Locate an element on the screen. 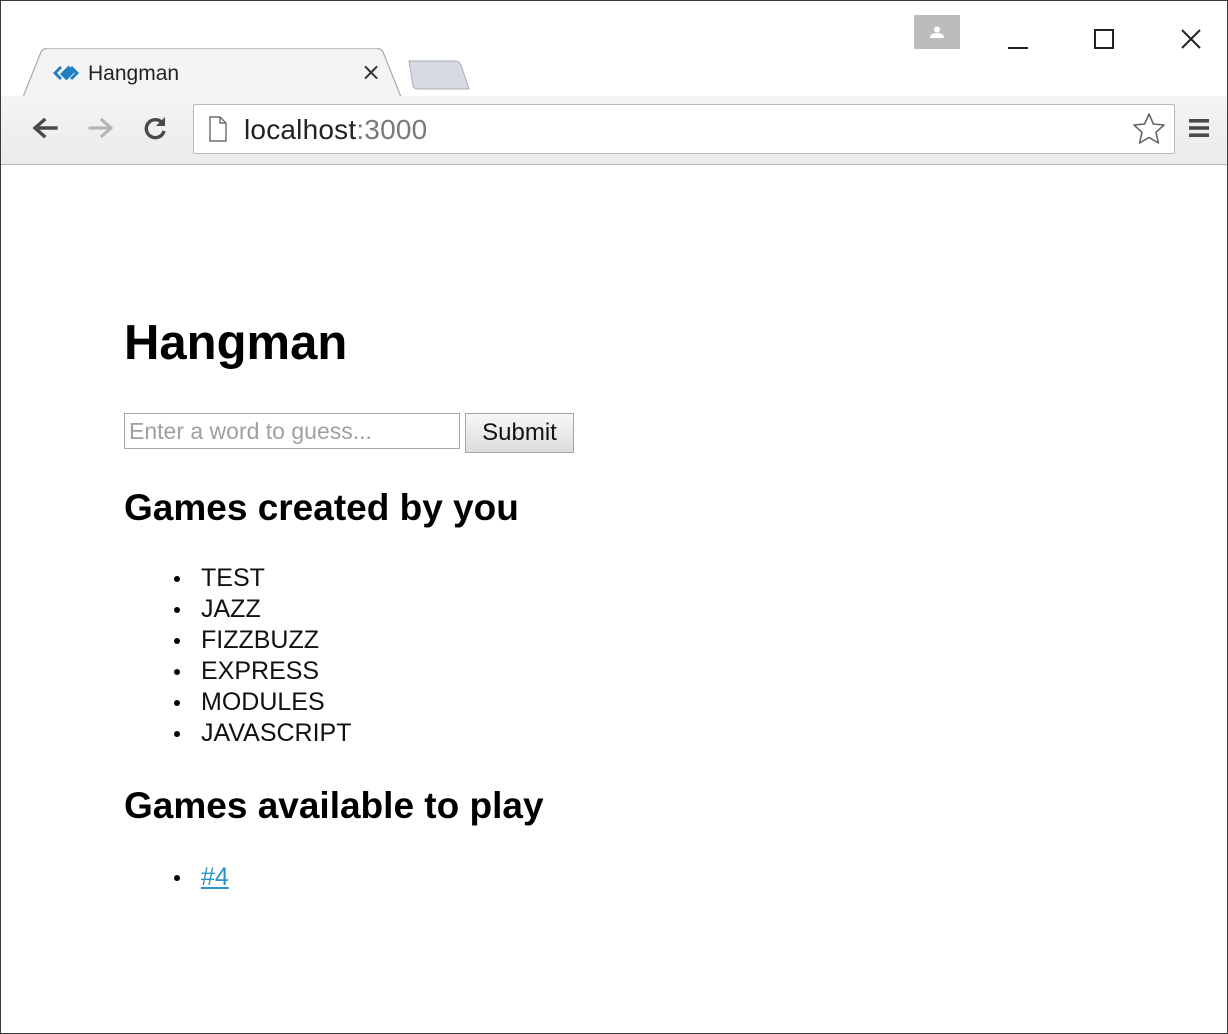  reload-icon is located at coordinates (155, 128).